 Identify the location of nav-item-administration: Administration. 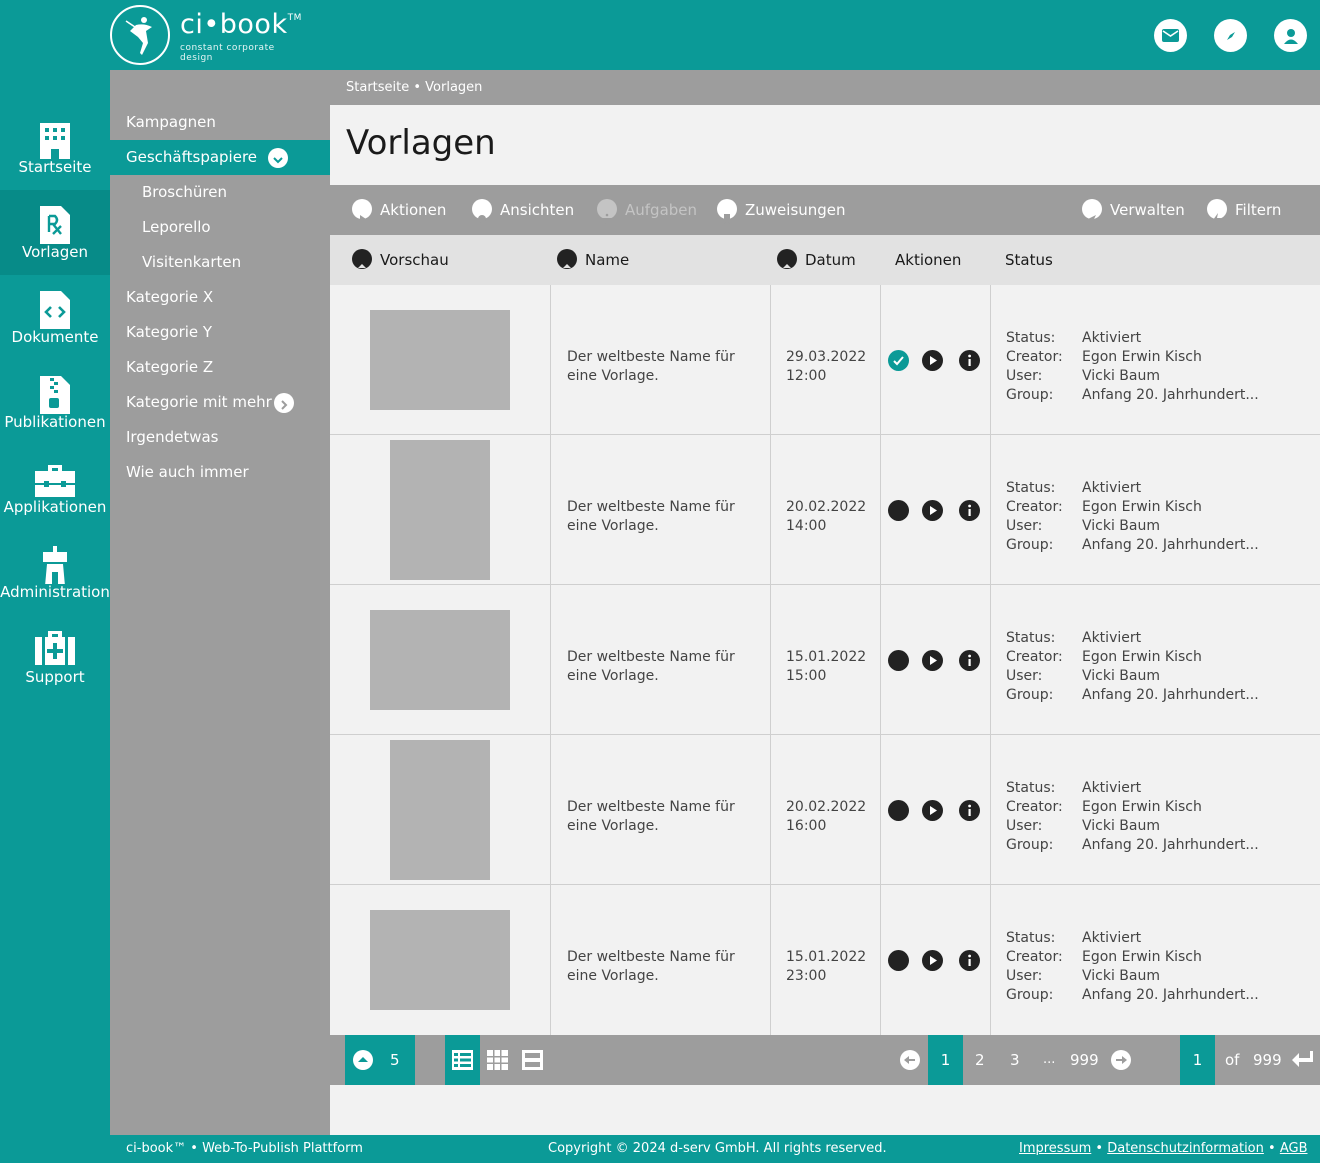
(55, 572).